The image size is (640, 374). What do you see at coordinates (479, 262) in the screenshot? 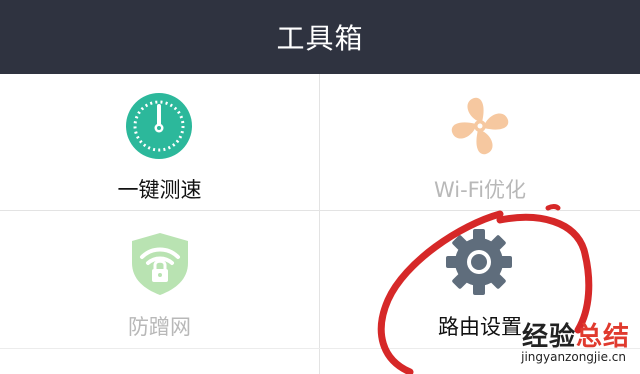
I see `gear-icon` at bounding box center [479, 262].